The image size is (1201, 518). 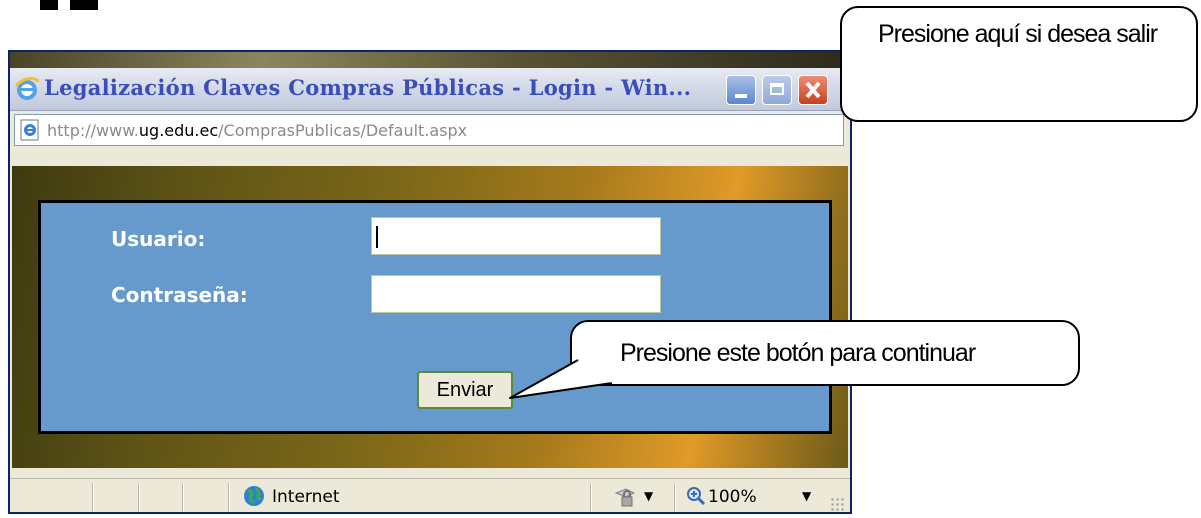 I want to click on url-path: /ComprasPublicas/Default.aspx, so click(x=343, y=130).